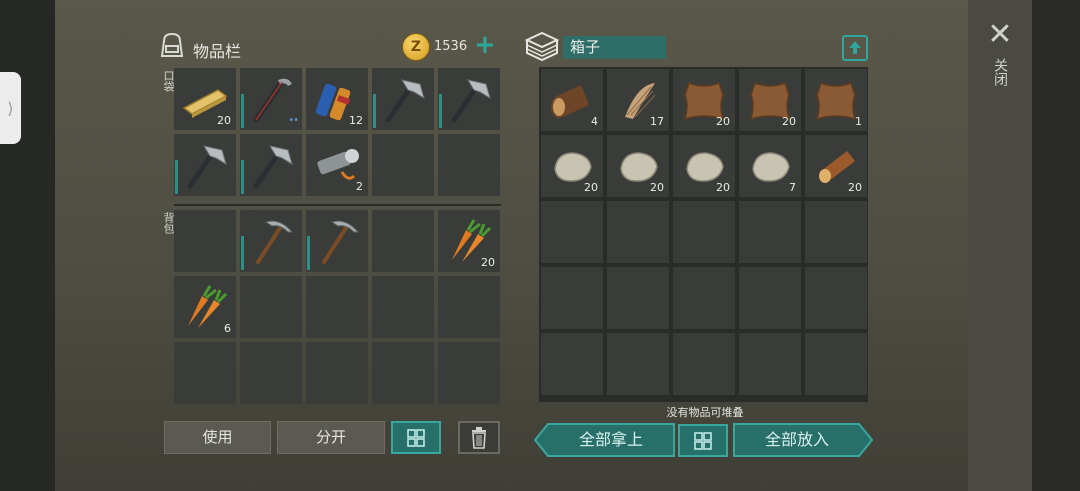  I want to click on take-all-button: 全部拿上, so click(611, 440).